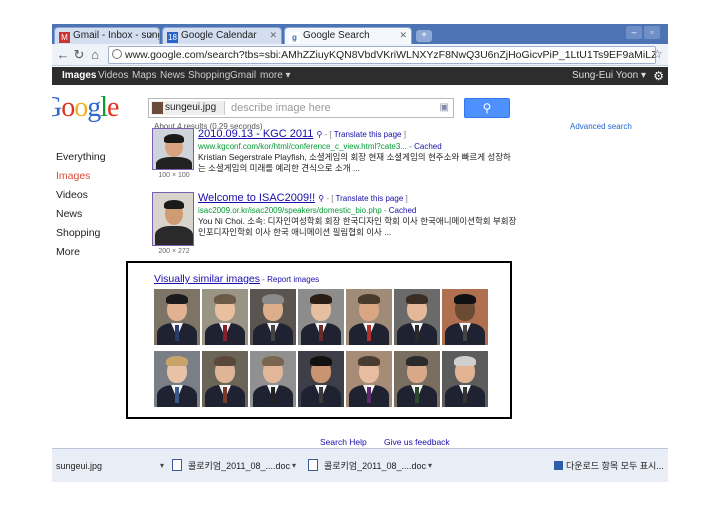 This screenshot has height=508, width=720. What do you see at coordinates (601, 126) in the screenshot?
I see `advanced-search-link: Advanced search` at bounding box center [601, 126].